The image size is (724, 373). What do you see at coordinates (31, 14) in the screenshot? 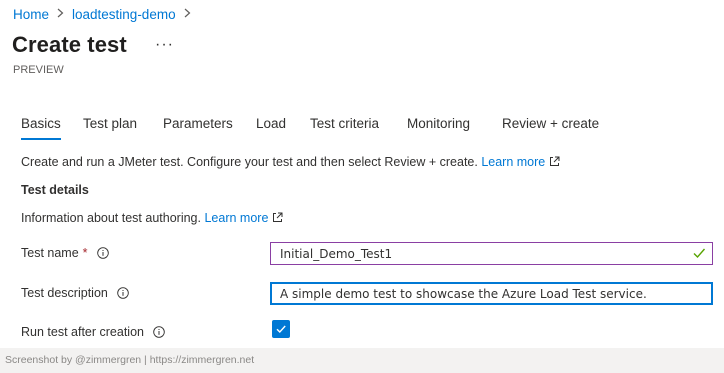
I see `breadcrumb-home-link: Home` at bounding box center [31, 14].